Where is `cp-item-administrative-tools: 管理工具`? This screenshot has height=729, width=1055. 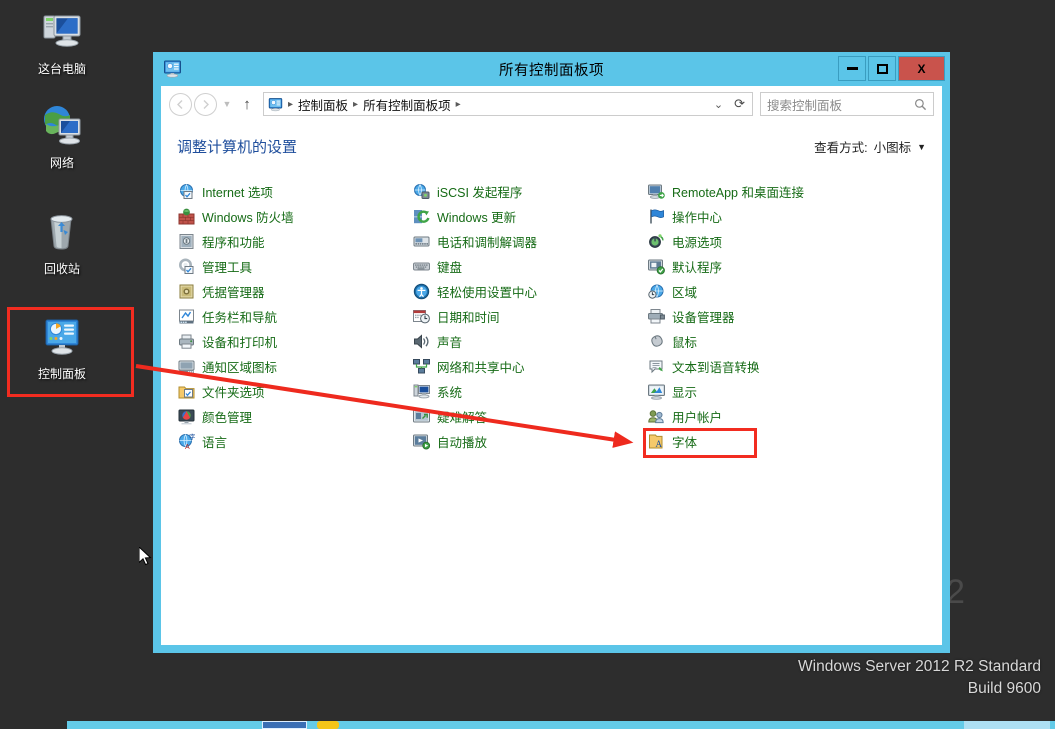 cp-item-administrative-tools: 管理工具 is located at coordinates (295, 266).